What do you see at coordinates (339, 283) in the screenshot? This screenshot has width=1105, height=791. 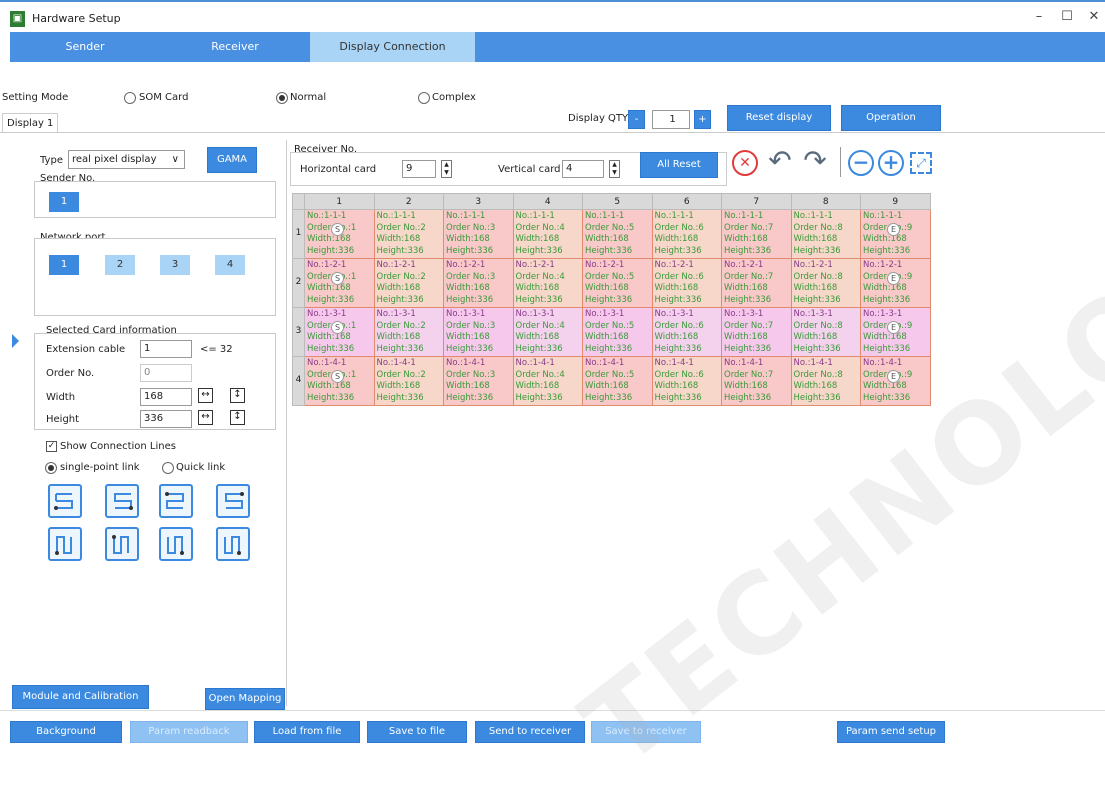 I see `receiver-card-cell: No.:1-2-1 Order No.:1 Width:168 Height:336 S` at bounding box center [339, 283].